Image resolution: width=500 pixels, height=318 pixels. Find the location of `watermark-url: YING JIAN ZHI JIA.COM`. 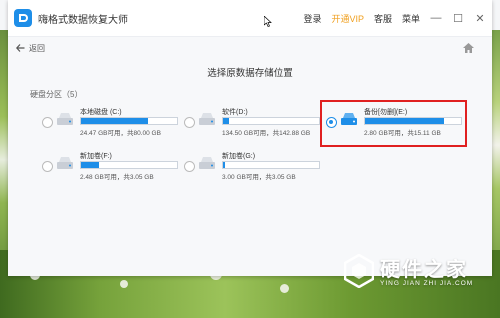

watermark-url: YING JIAN ZHI JIA.COM is located at coordinates (427, 283).